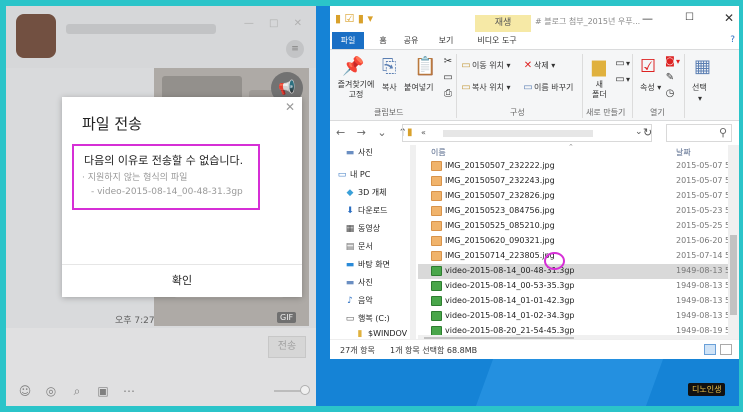  What do you see at coordinates (413, 245) in the screenshot?
I see `navigation-scrollbar` at bounding box center [413, 245].